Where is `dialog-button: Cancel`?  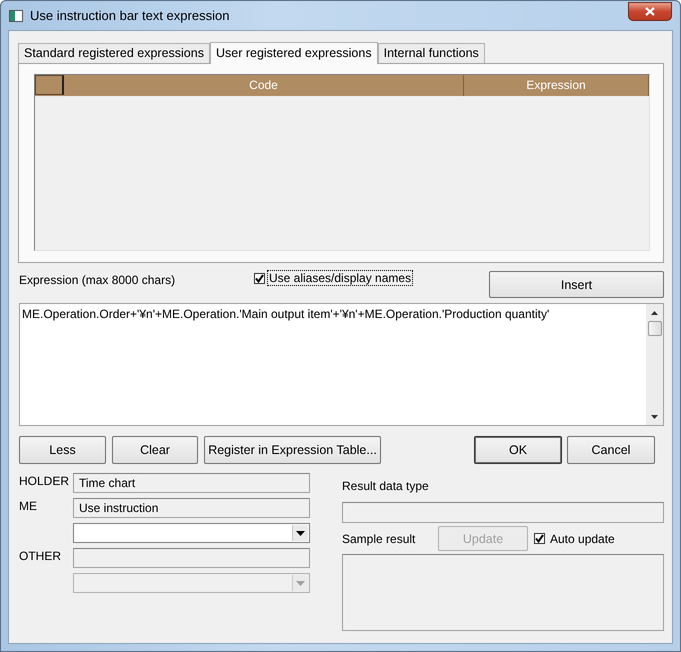
dialog-button: Cancel is located at coordinates (611, 450).